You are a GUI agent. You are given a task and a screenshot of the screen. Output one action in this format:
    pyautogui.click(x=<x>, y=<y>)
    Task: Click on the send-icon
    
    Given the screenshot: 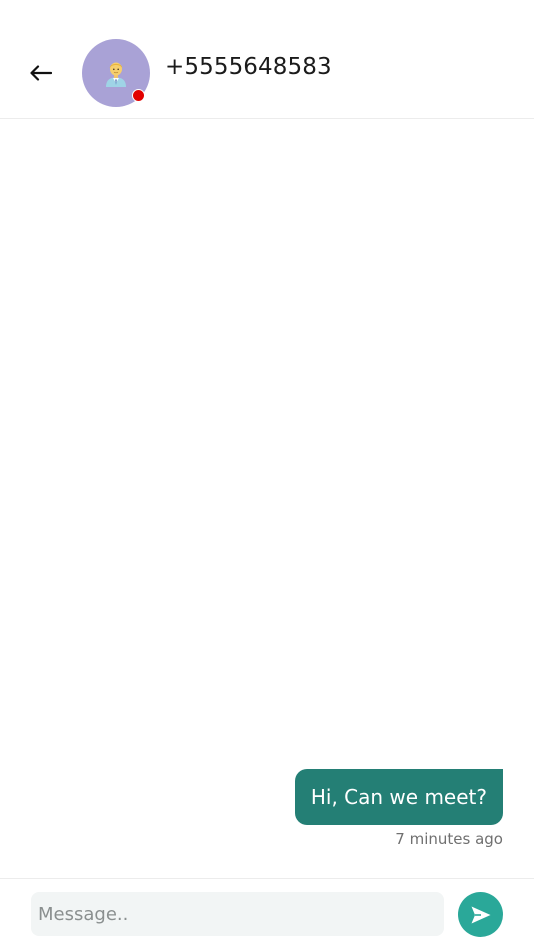 What is the action you would take?
    pyautogui.click(x=480, y=914)
    